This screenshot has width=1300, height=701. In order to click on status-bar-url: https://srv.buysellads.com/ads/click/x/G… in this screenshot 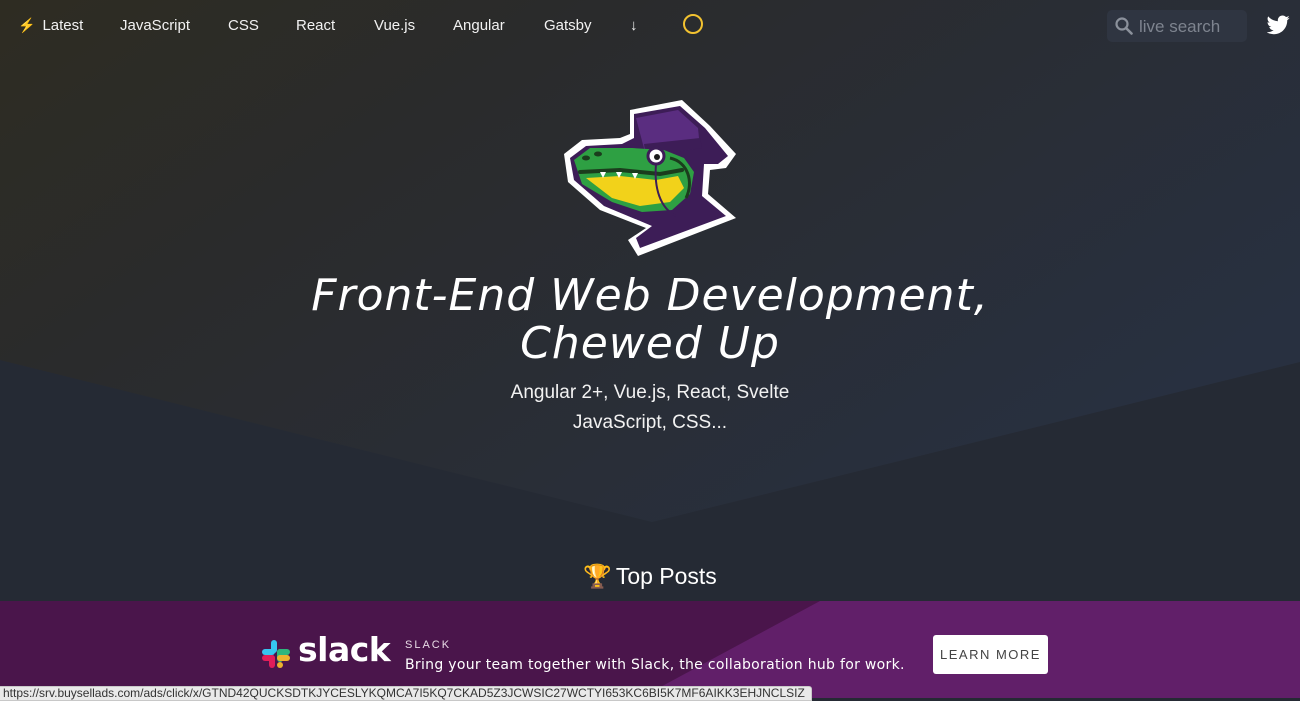, I will do `click(406, 693)`.